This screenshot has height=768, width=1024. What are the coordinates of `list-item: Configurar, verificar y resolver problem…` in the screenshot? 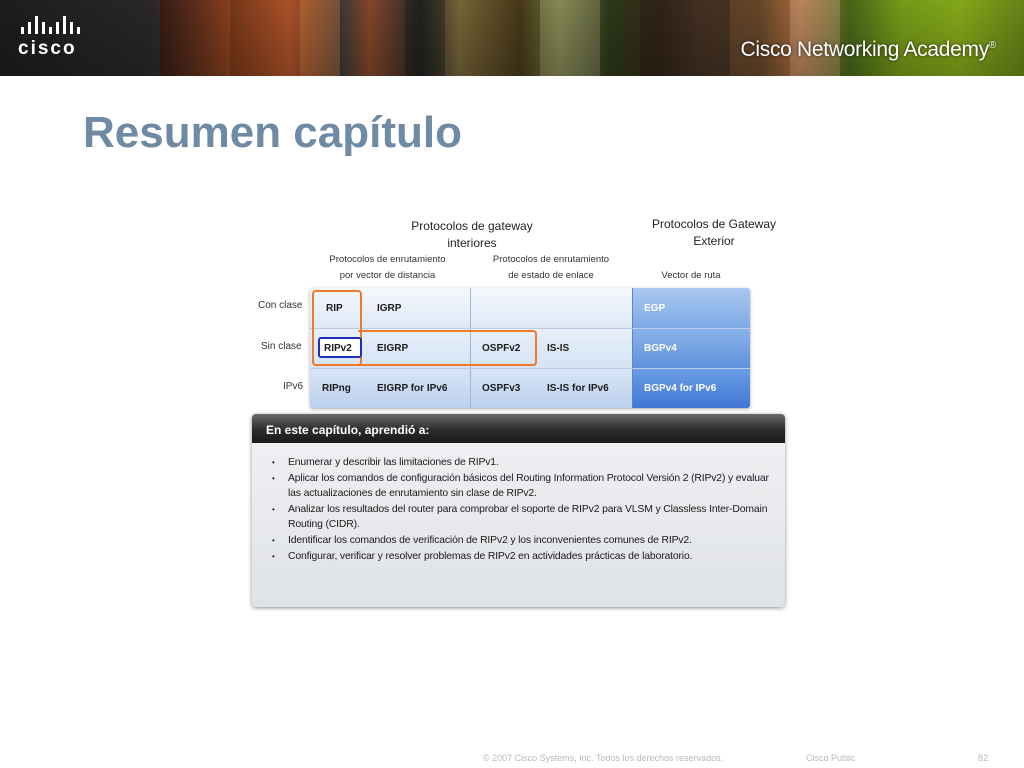 It's located at (524, 557).